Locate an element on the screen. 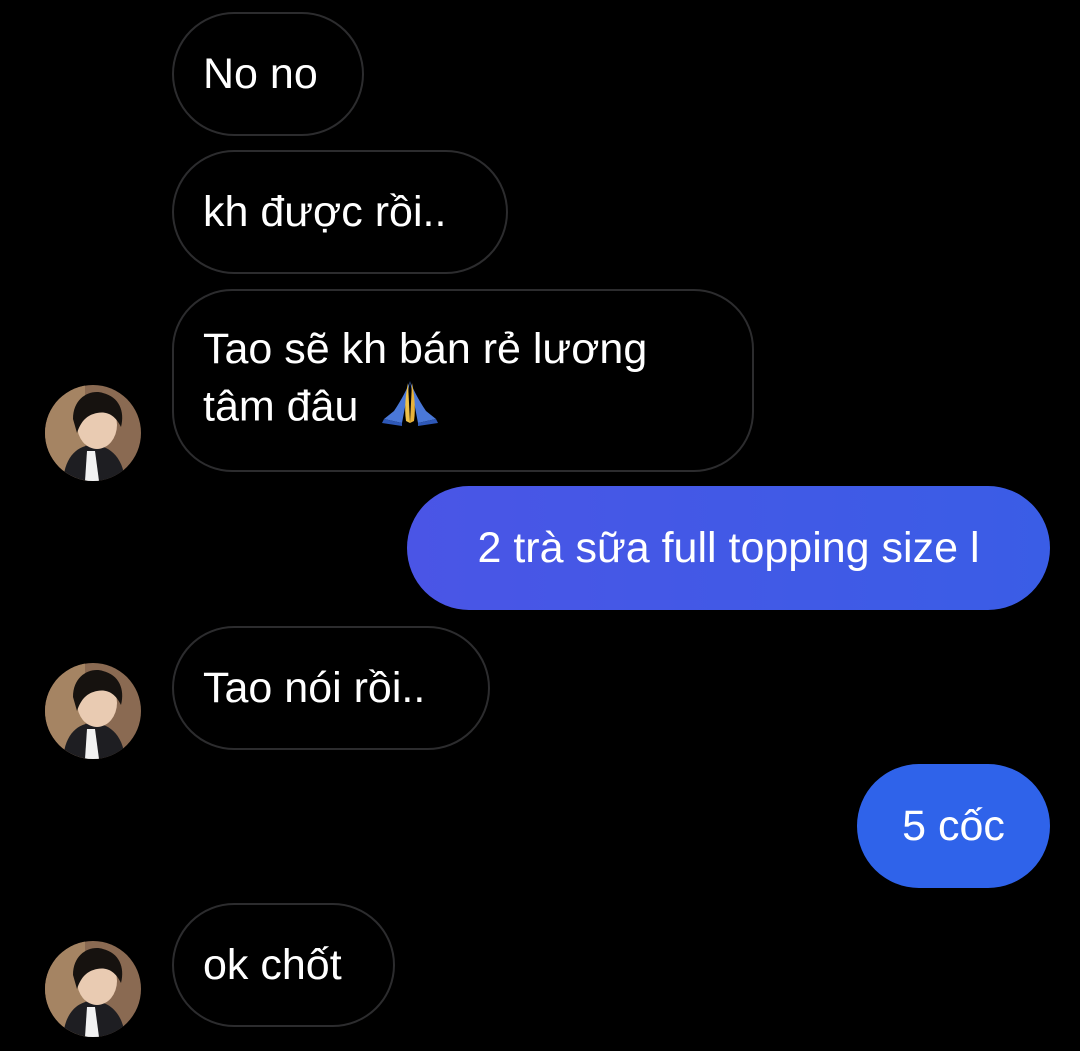  incoming-message-bubble: Tao nói rồi.. is located at coordinates (331, 688).